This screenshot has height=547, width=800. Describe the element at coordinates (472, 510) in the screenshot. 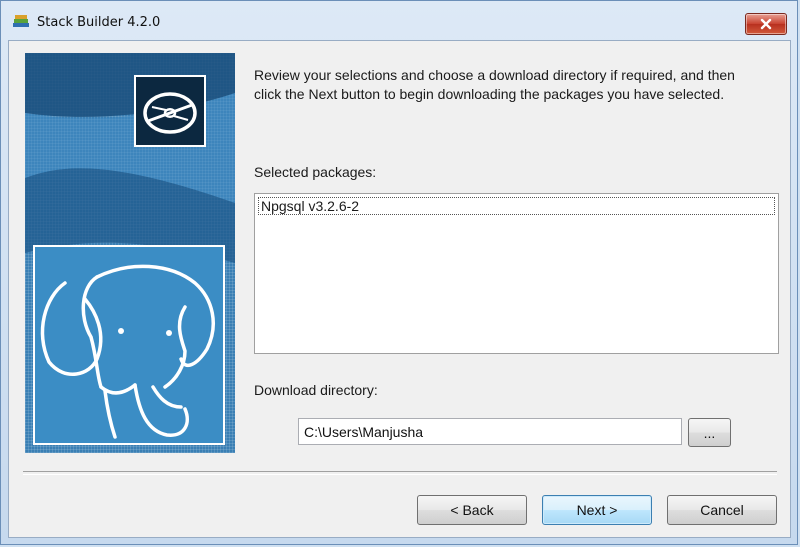

I see `back-button: < Back` at that location.